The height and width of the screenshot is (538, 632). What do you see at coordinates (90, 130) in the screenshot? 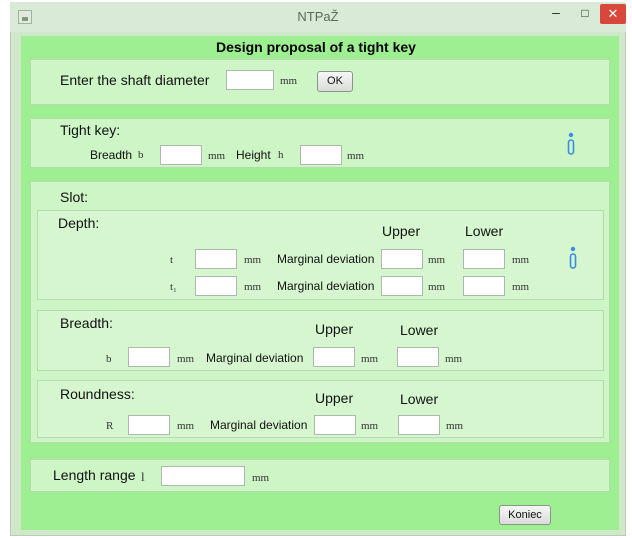
I see `tight-key-label: Tight key:` at bounding box center [90, 130].